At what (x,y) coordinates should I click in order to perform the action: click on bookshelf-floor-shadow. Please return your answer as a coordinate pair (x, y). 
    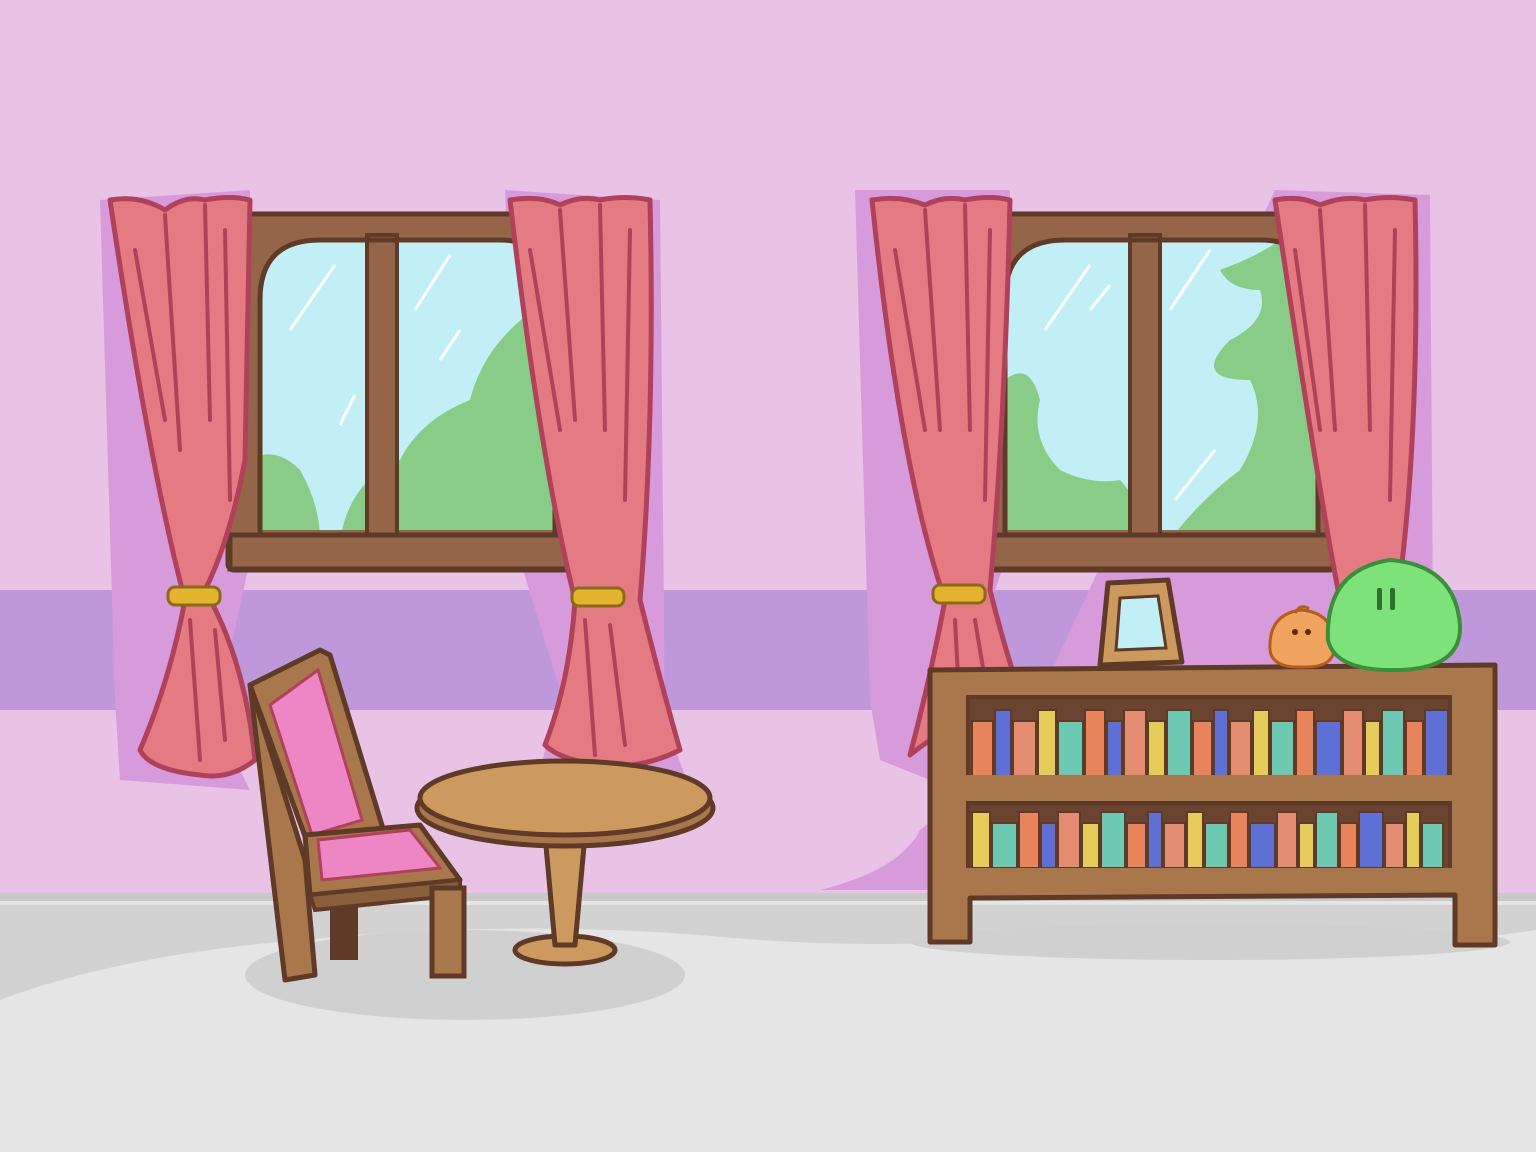
    Looking at the image, I should click on (1210, 942).